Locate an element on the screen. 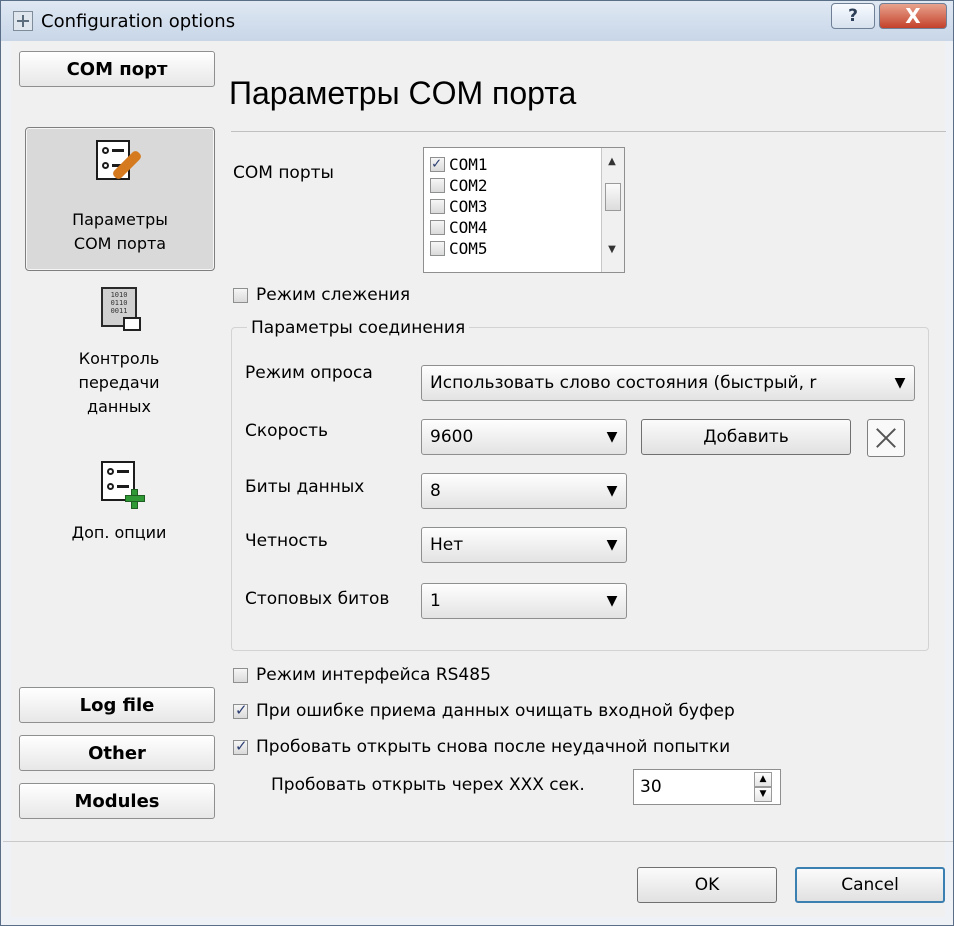 Image resolution: width=954 pixels, height=926 pixels. retry-seconds-spinner: 30 ▲ ▼ is located at coordinates (707, 787).